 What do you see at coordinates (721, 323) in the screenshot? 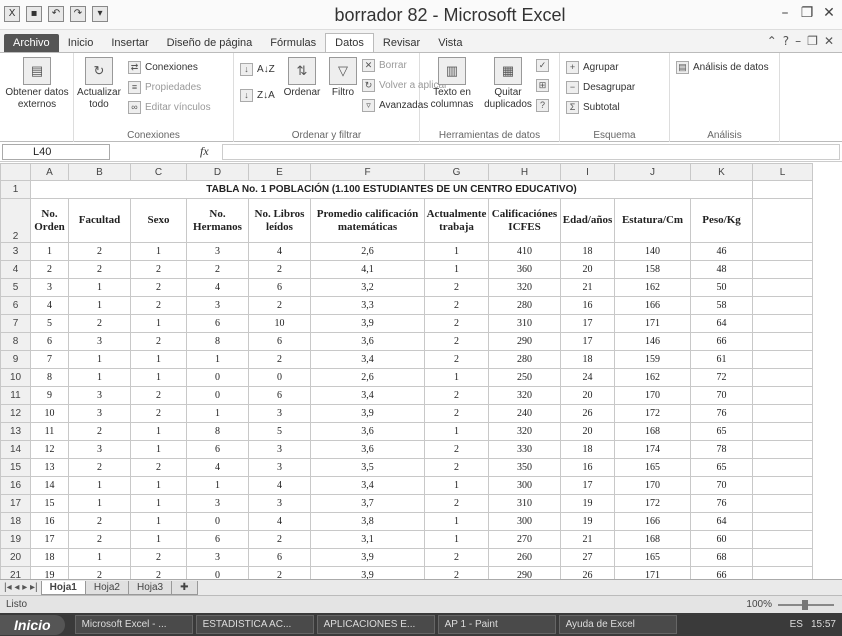
I see `data-cell: 64` at bounding box center [721, 323].